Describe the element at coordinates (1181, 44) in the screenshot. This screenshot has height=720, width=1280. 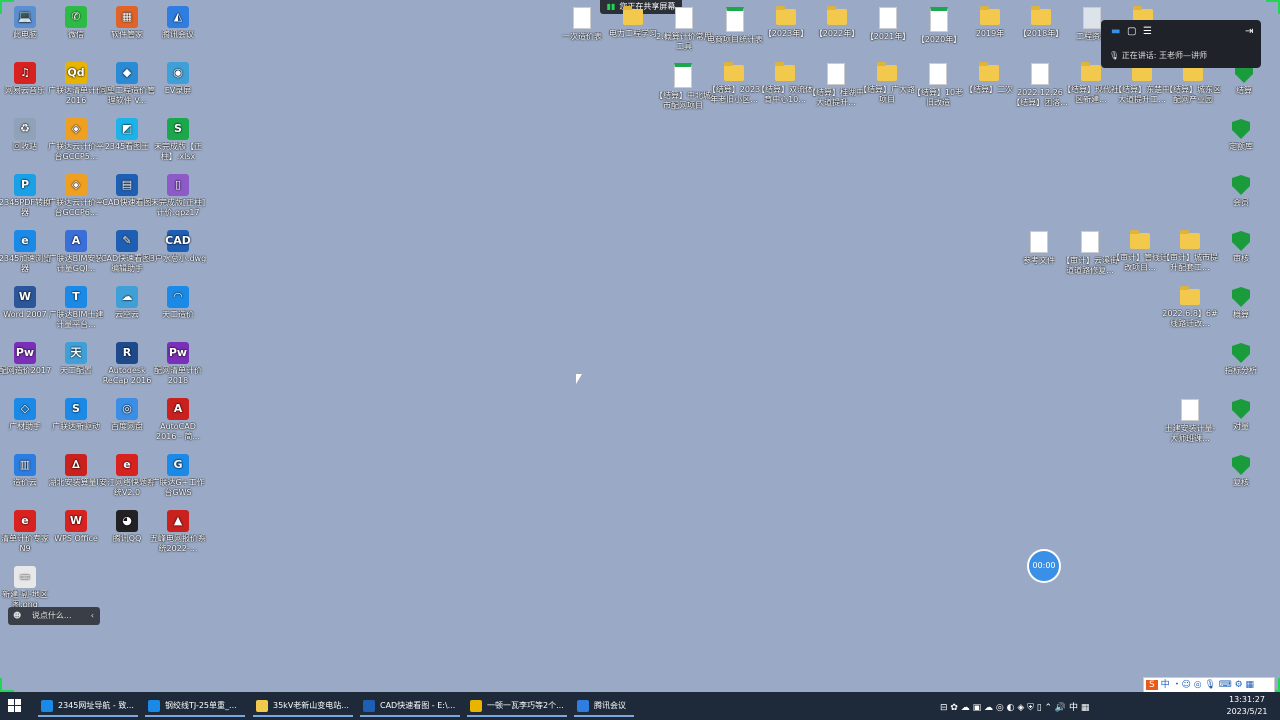
I see `meeting-mini-panel: ▬ ▢ ☰ ⇥ 🎙 正在讲话: 王老师—讲师` at that location.